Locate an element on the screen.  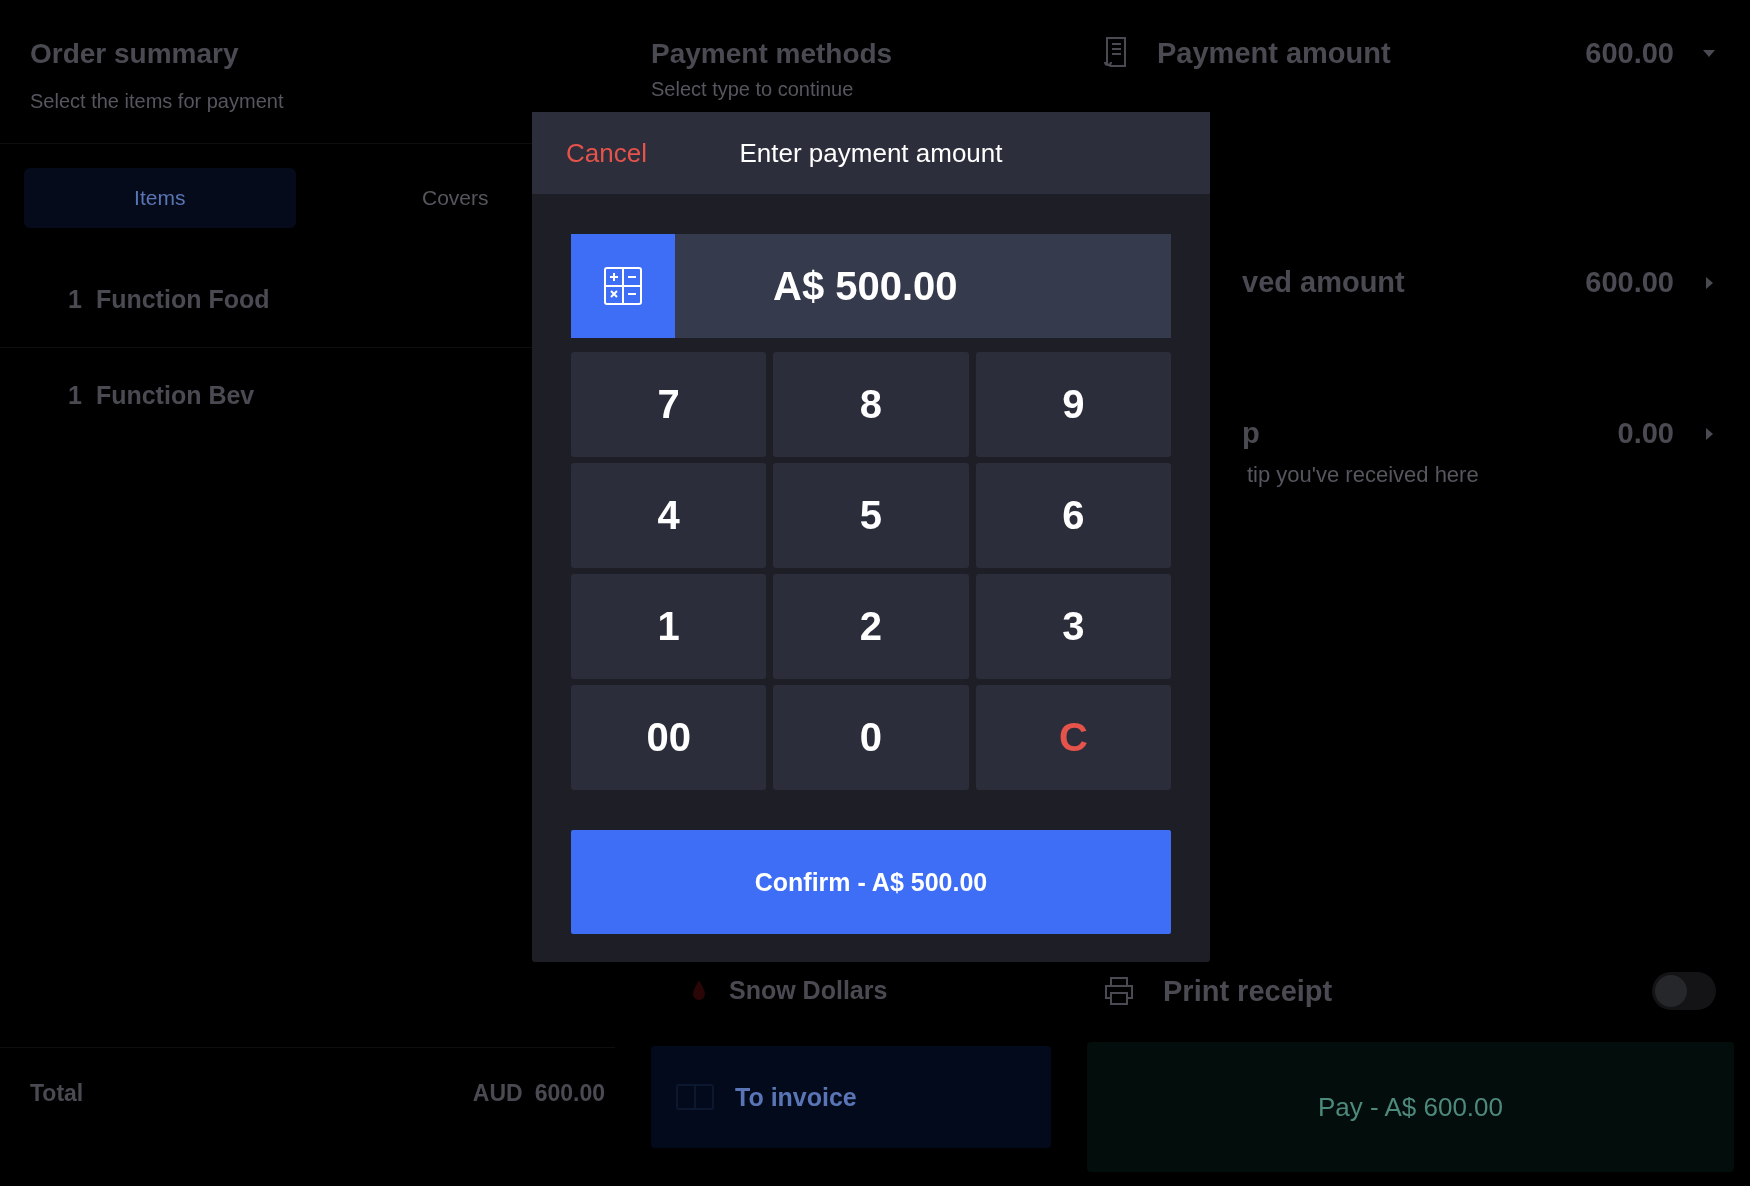
digit-key: 5 is located at coordinates (871, 515).